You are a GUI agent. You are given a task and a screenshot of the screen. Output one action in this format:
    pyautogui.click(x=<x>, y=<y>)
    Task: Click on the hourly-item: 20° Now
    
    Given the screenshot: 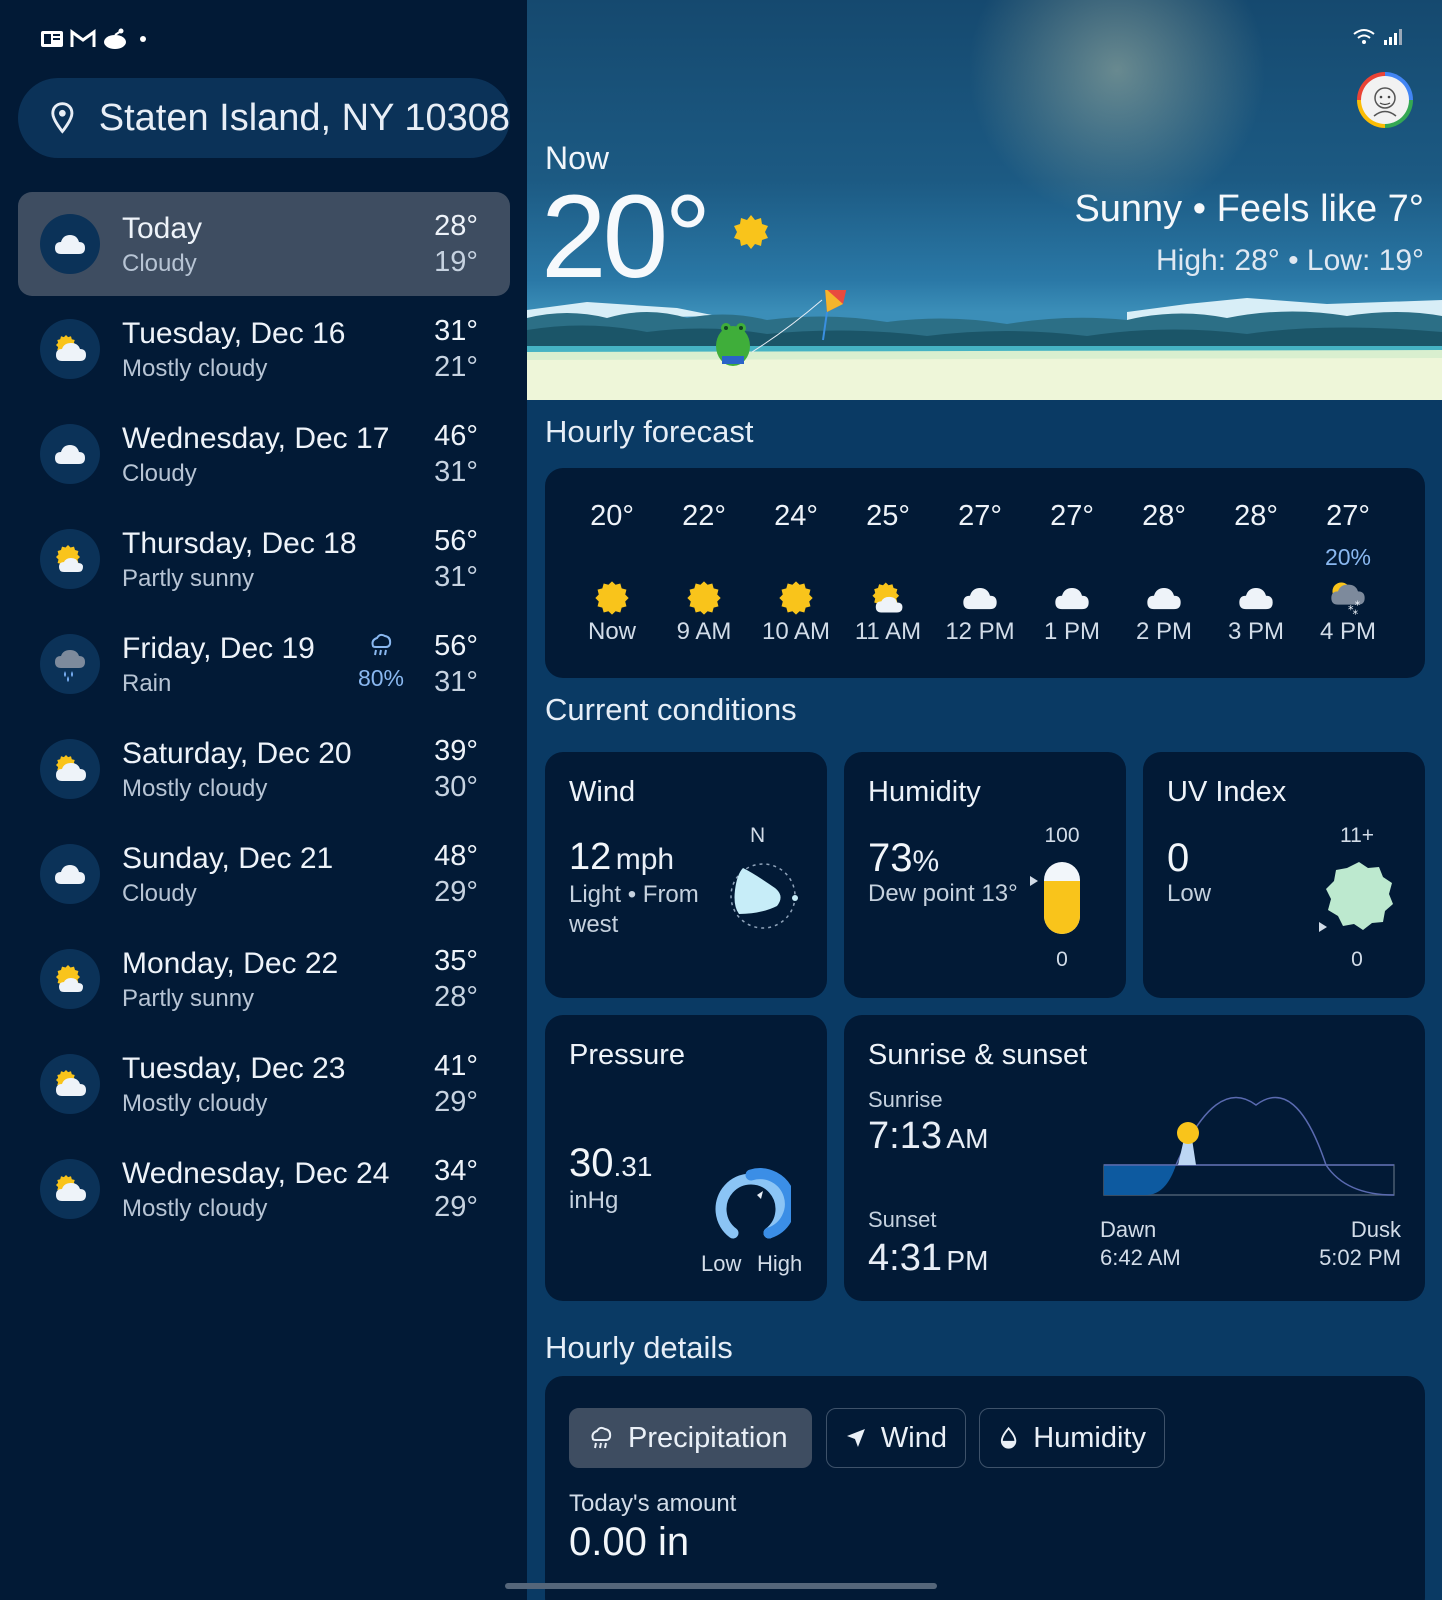 What is the action you would take?
    pyautogui.click(x=612, y=573)
    